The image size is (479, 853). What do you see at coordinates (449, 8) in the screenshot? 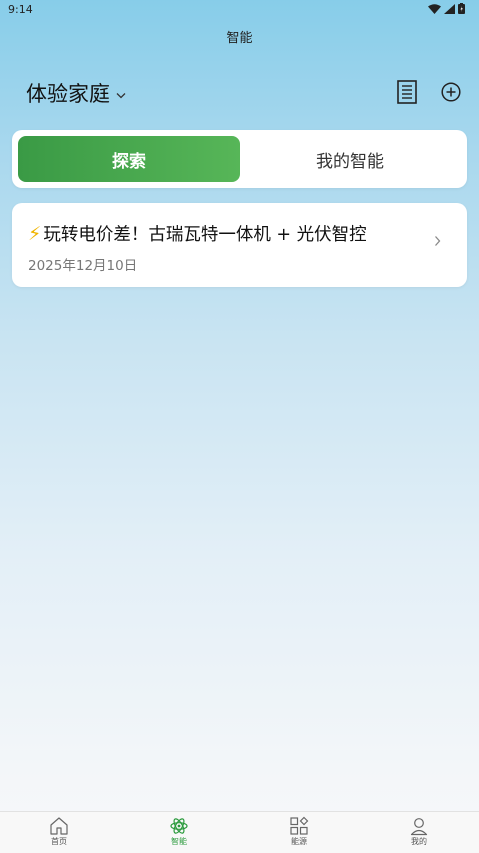
I see `signal-icon` at bounding box center [449, 8].